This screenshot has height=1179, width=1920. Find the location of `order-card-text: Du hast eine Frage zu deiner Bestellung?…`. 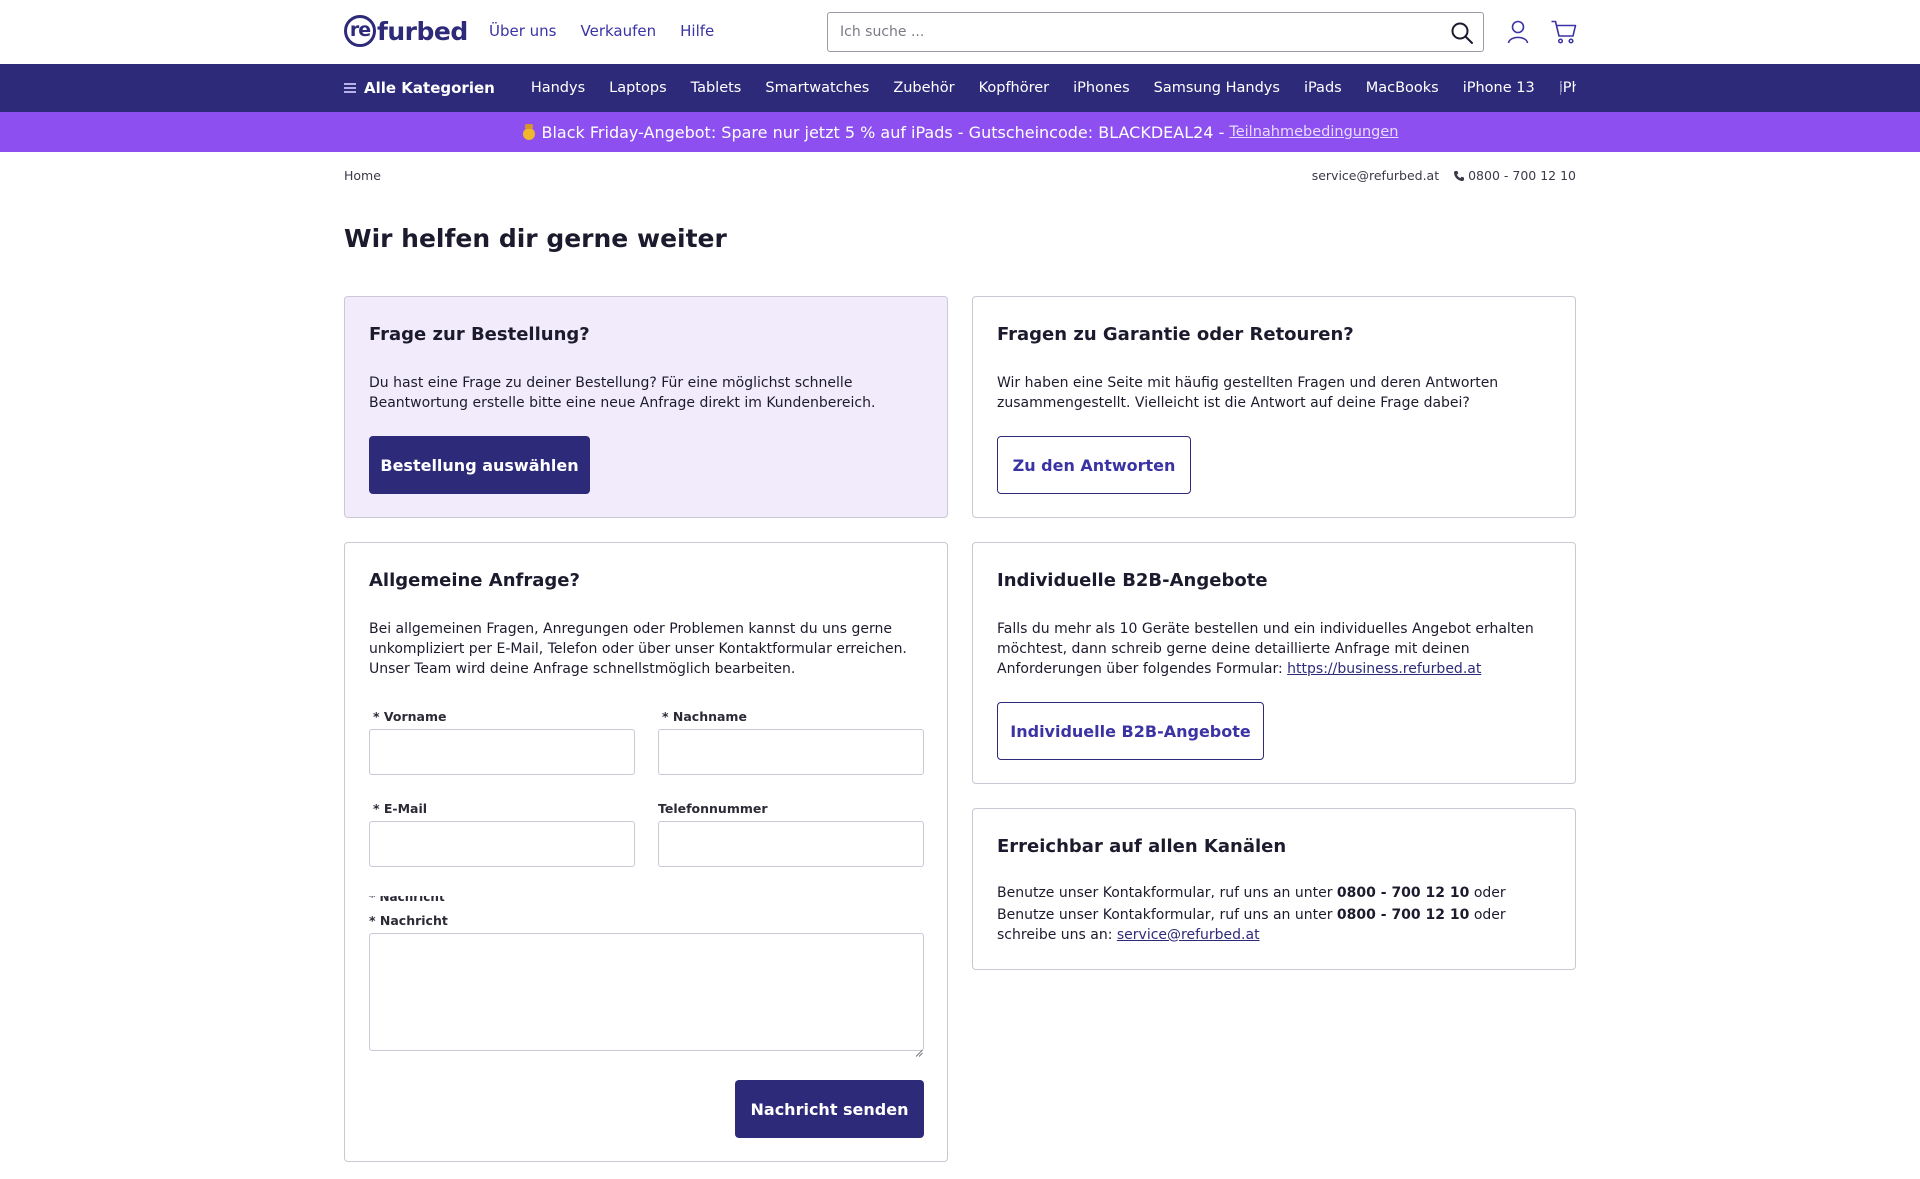

order-card-text: Du hast eine Frage zu deiner Bestellung?… is located at coordinates (622, 393).